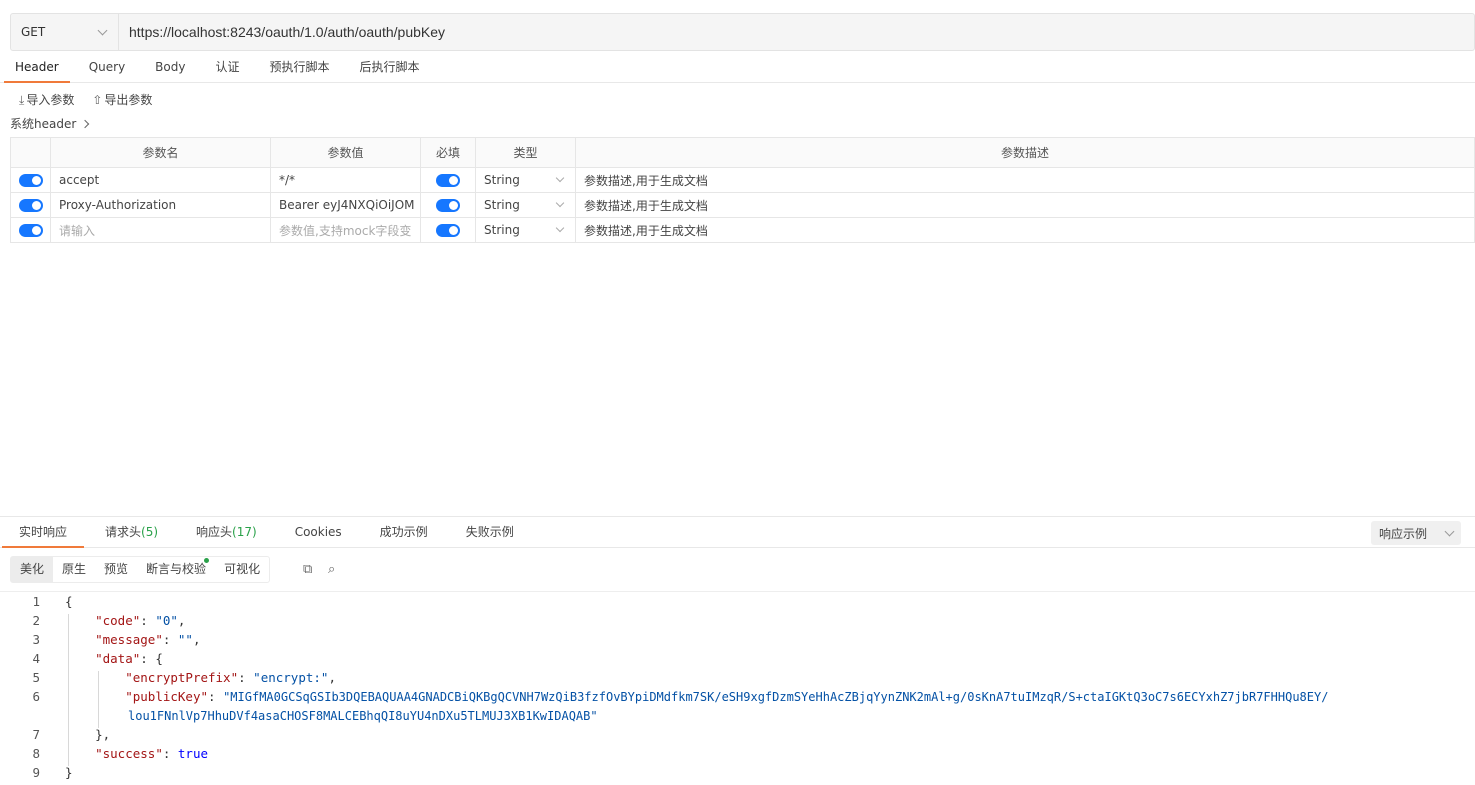  Describe the element at coordinates (43, 124) in the screenshot. I see `system-header-label: 系统header` at that location.